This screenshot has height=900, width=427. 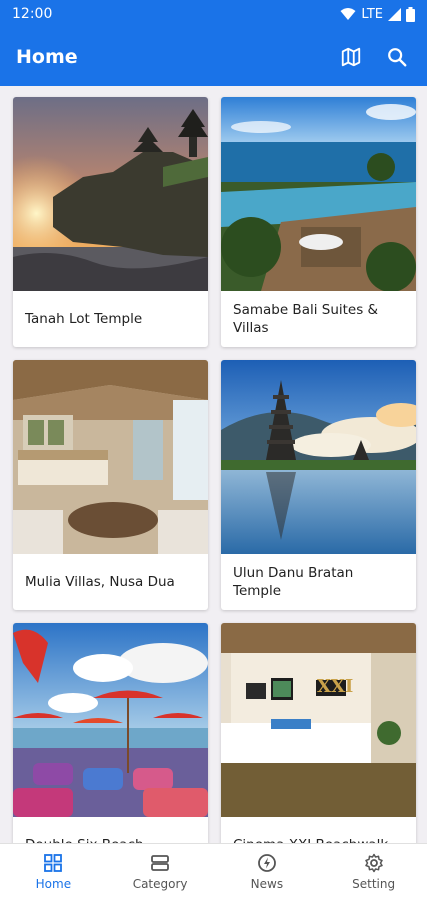 I want to click on place-title: Tanah Lot Temple, so click(x=84, y=319).